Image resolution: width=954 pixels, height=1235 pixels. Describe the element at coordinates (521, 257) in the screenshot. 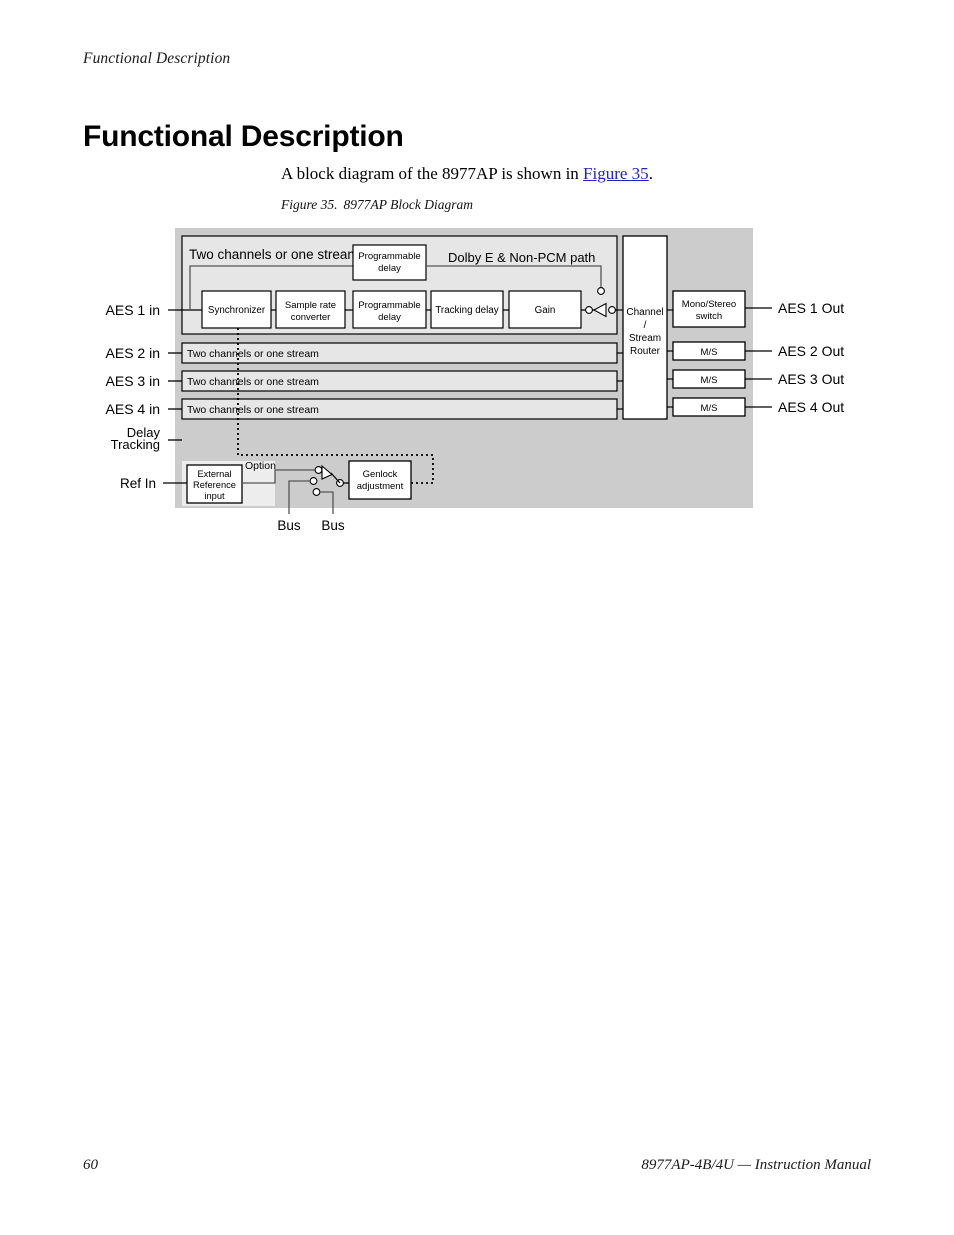

I see `dolby-e-non-pcm-path-label: Dolby E & Non-PCM path` at that location.